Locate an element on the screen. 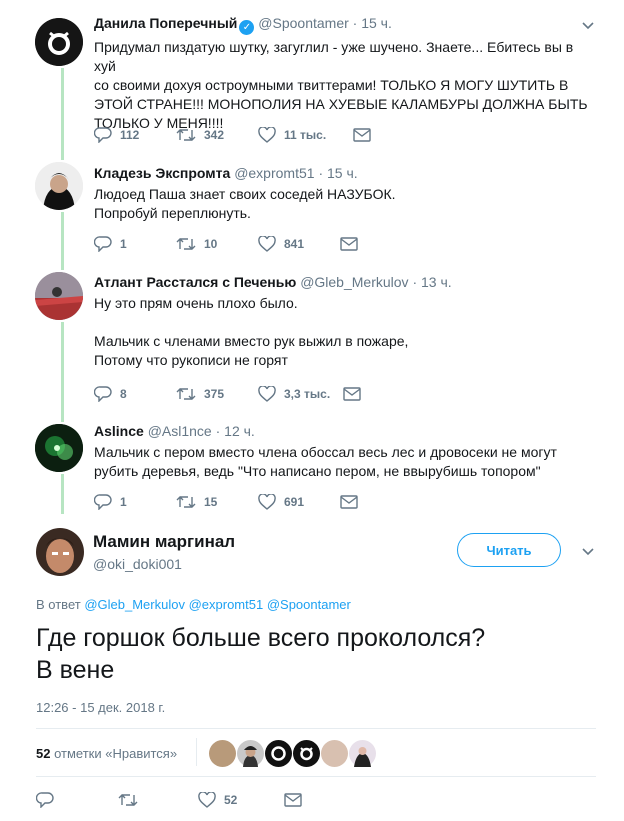 Image resolution: width=624 pixels, height=821 pixels. like-button: 11 тыс. is located at coordinates (305, 135).